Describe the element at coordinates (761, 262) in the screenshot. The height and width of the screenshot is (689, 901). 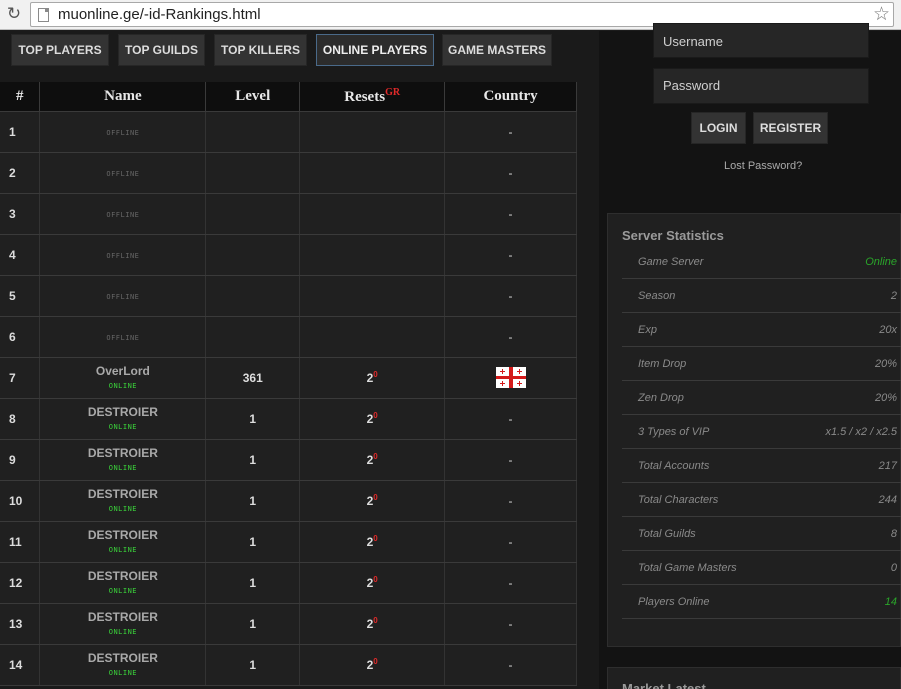
I see `stat-row: Game Server Online` at that location.